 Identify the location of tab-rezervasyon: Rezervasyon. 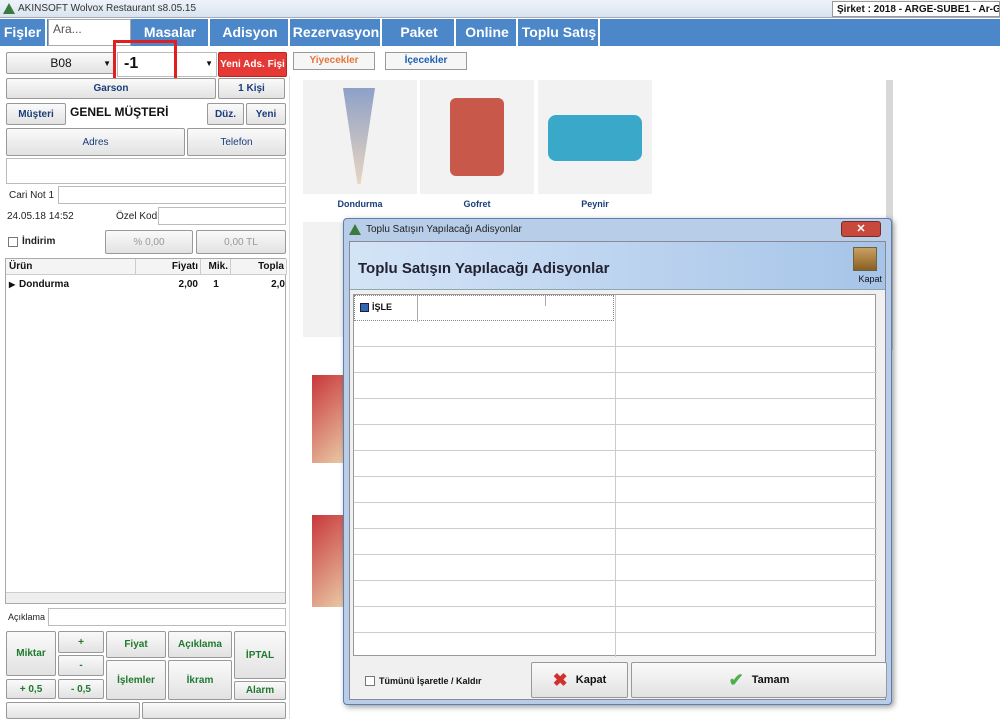
(337, 32).